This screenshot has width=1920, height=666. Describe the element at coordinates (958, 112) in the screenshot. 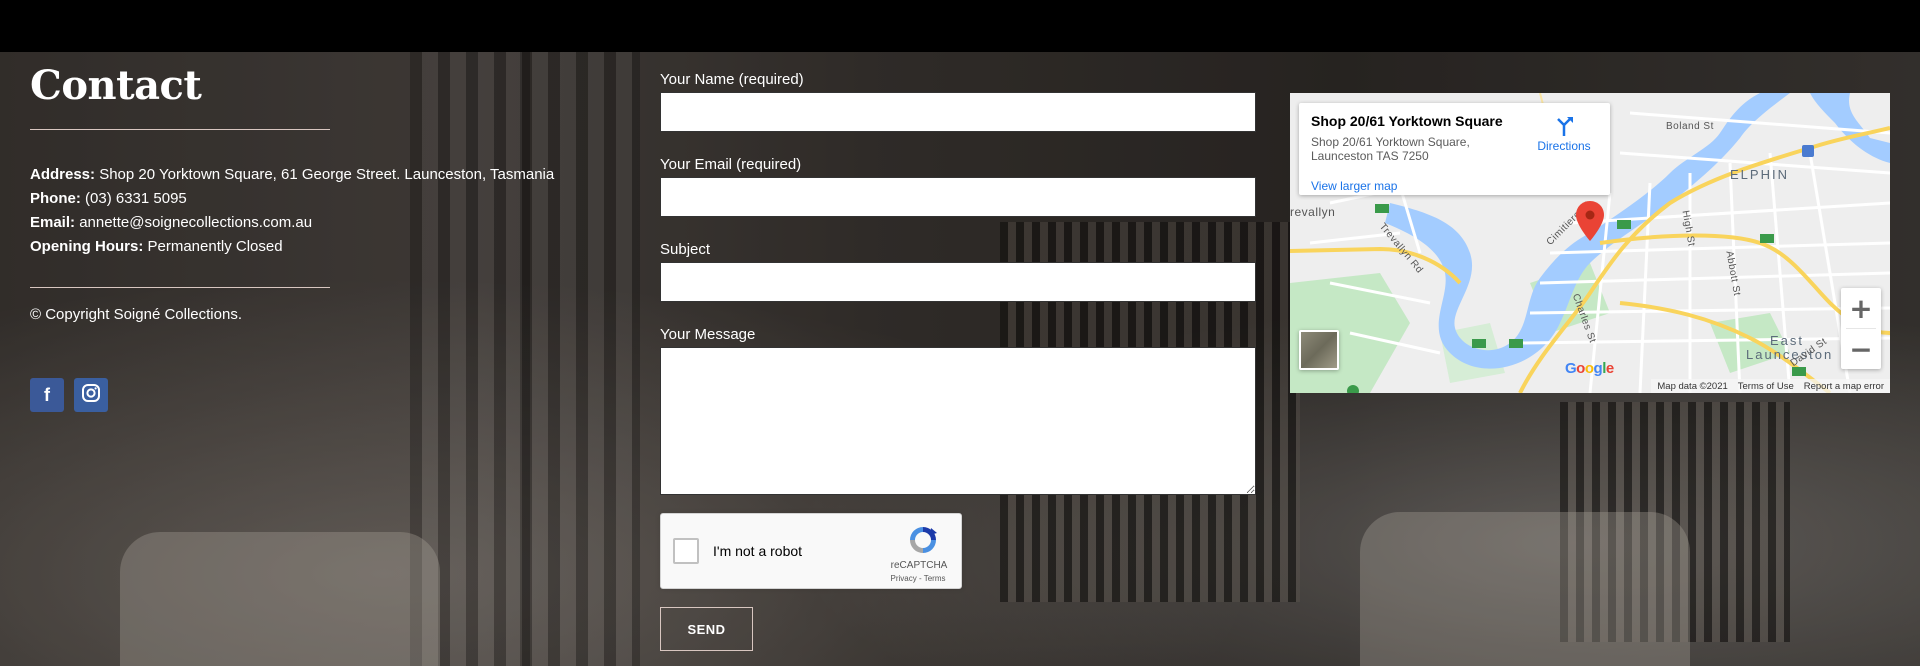

I see `name-field` at that location.